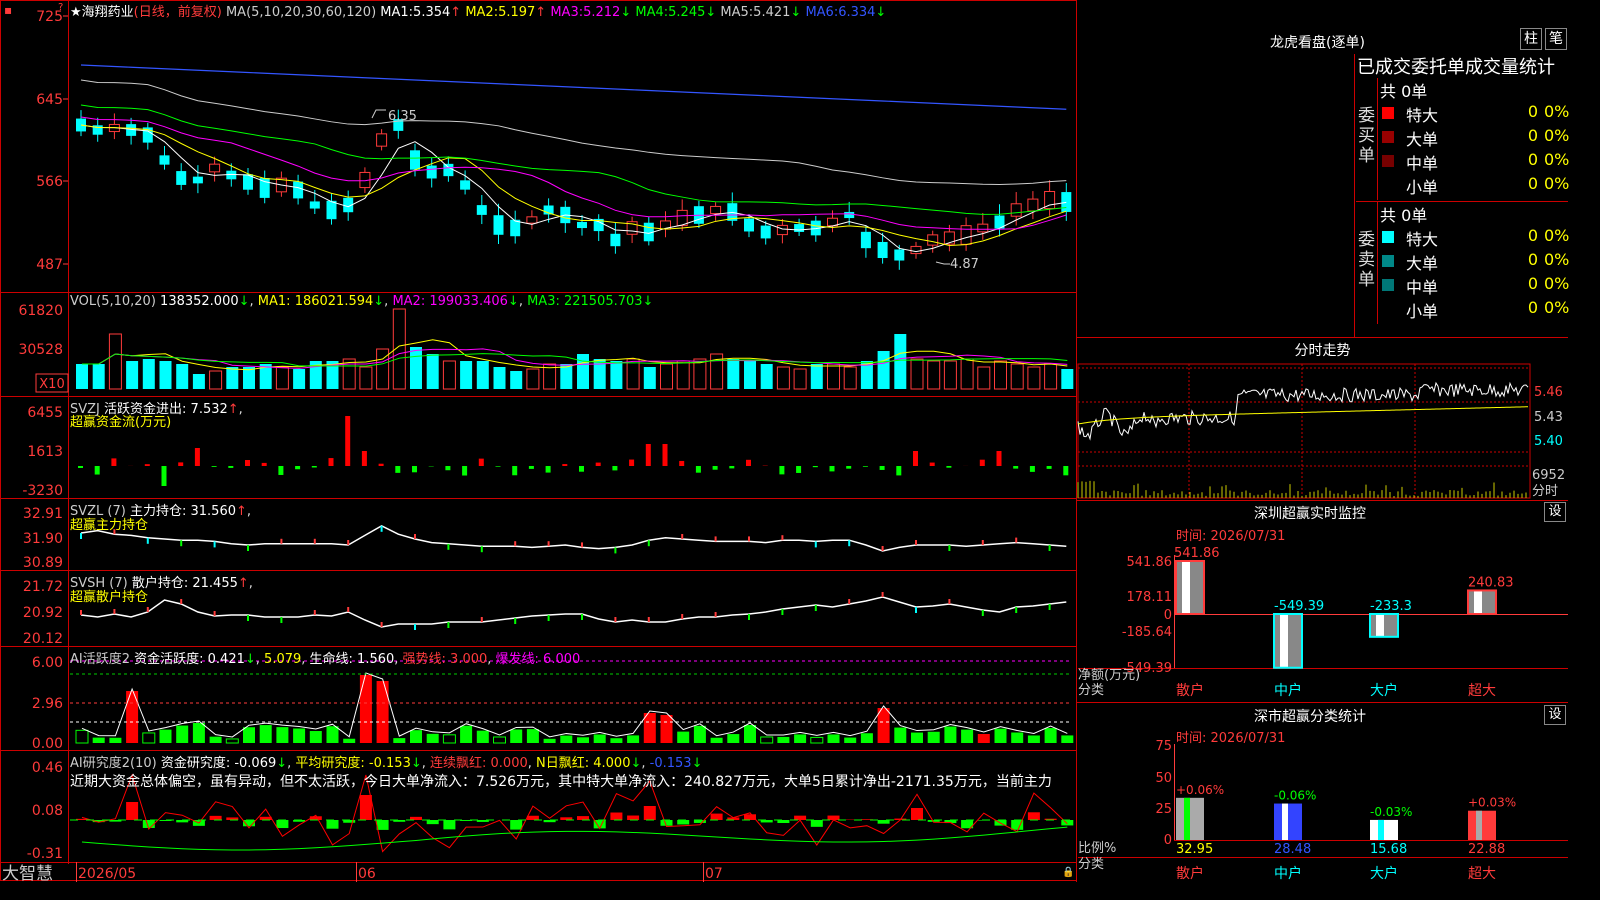  Describe the element at coordinates (1548, 417) in the screenshot. I see `fenshi-tick: 5.43` at that location.